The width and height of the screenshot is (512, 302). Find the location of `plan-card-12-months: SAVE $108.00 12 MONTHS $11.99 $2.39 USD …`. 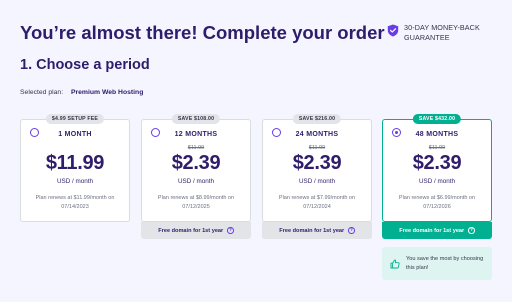

plan-card-12-months: SAVE $108.00 12 MONTHS $11.99 $2.39 USD … is located at coordinates (196, 168).